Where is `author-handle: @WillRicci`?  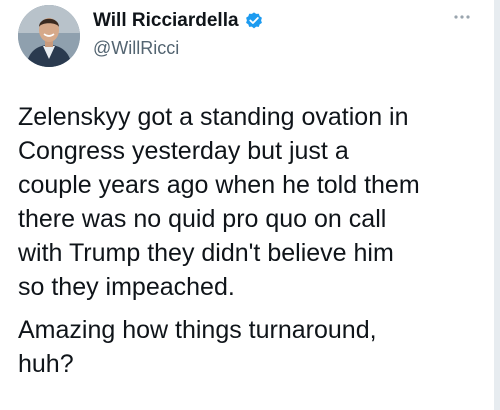
author-handle: @WillRicci is located at coordinates (136, 48).